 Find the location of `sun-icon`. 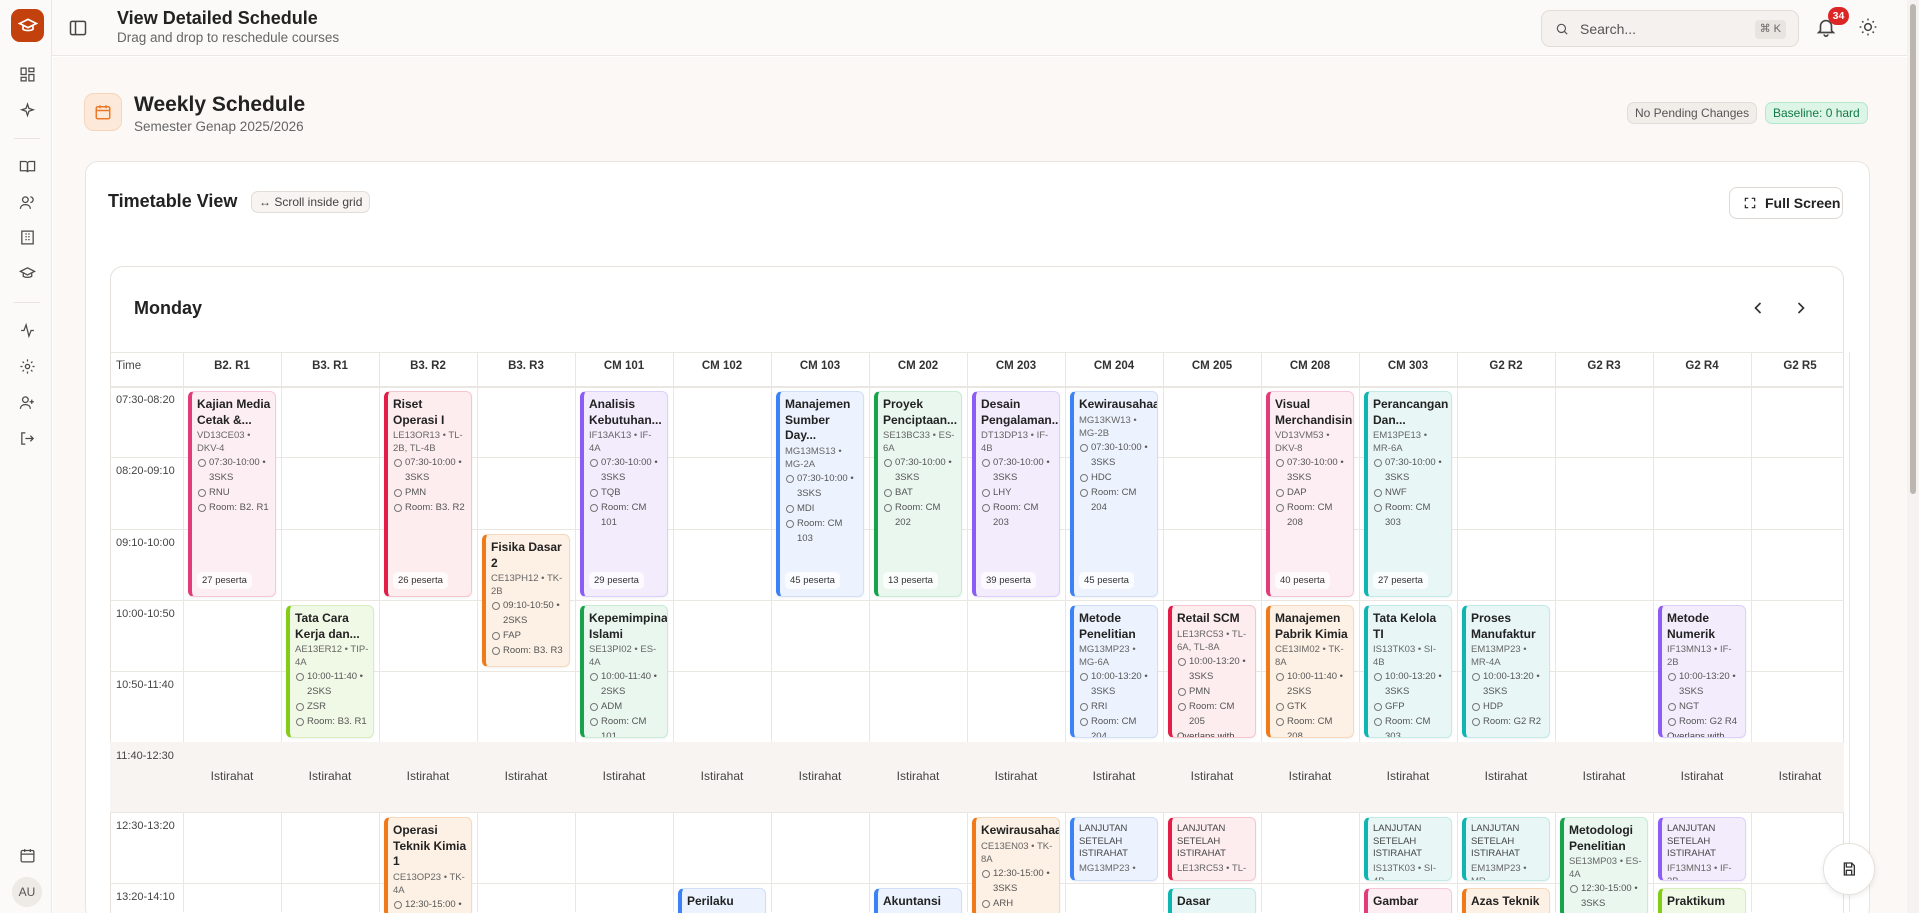

sun-icon is located at coordinates (1868, 27).